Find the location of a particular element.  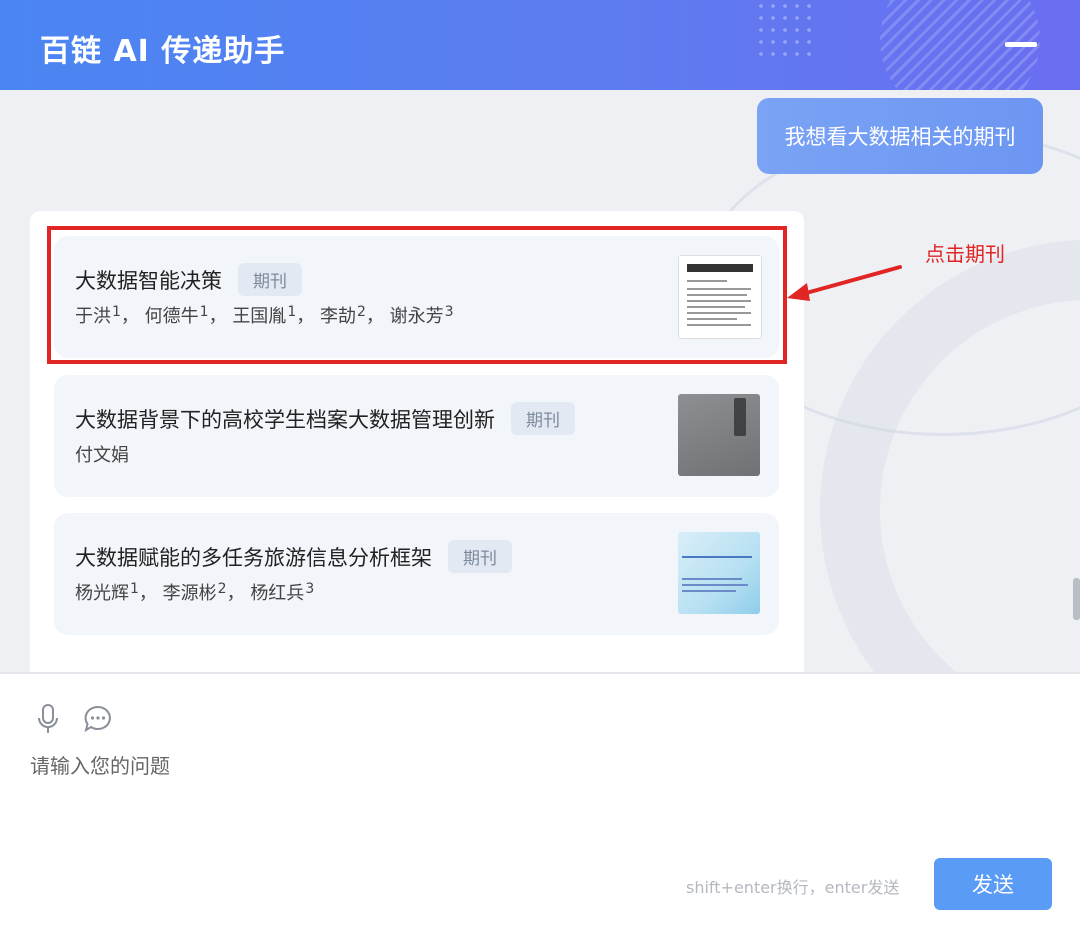

author-name: 李源彬 is located at coordinates (189, 593).